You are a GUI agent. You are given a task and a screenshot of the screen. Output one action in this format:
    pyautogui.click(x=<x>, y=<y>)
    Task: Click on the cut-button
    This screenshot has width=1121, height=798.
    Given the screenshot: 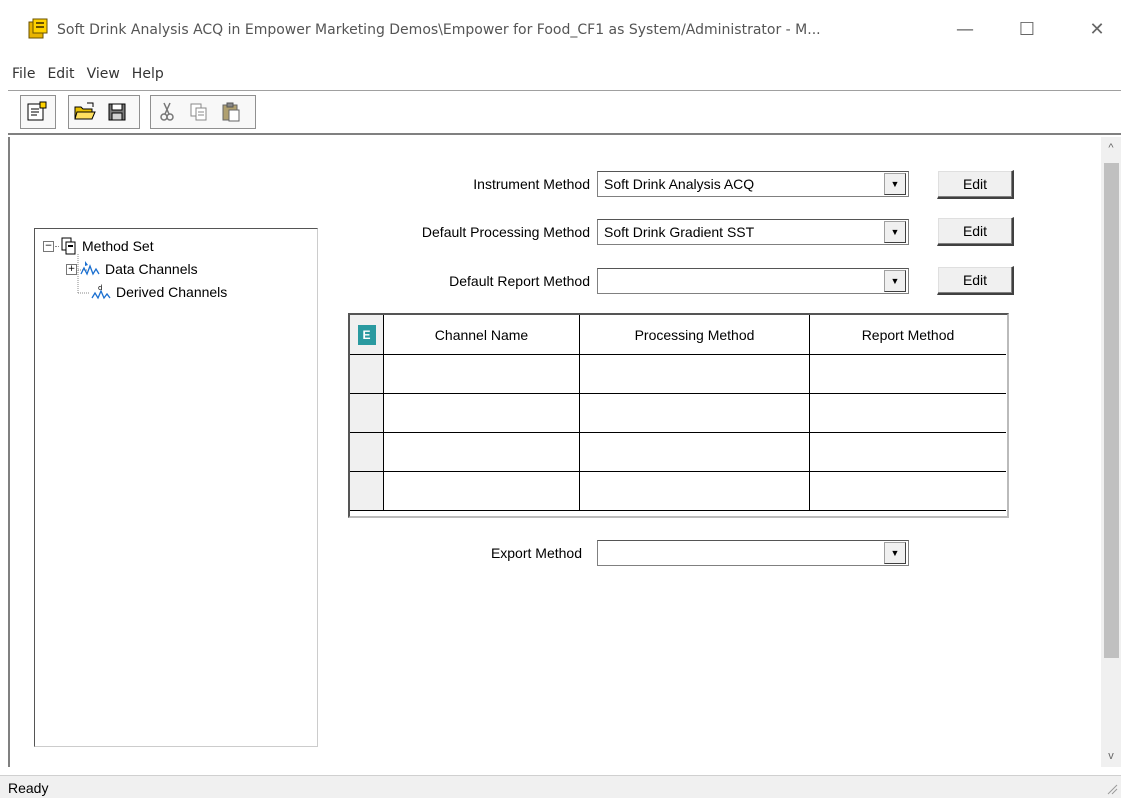 What is the action you would take?
    pyautogui.click(x=167, y=112)
    